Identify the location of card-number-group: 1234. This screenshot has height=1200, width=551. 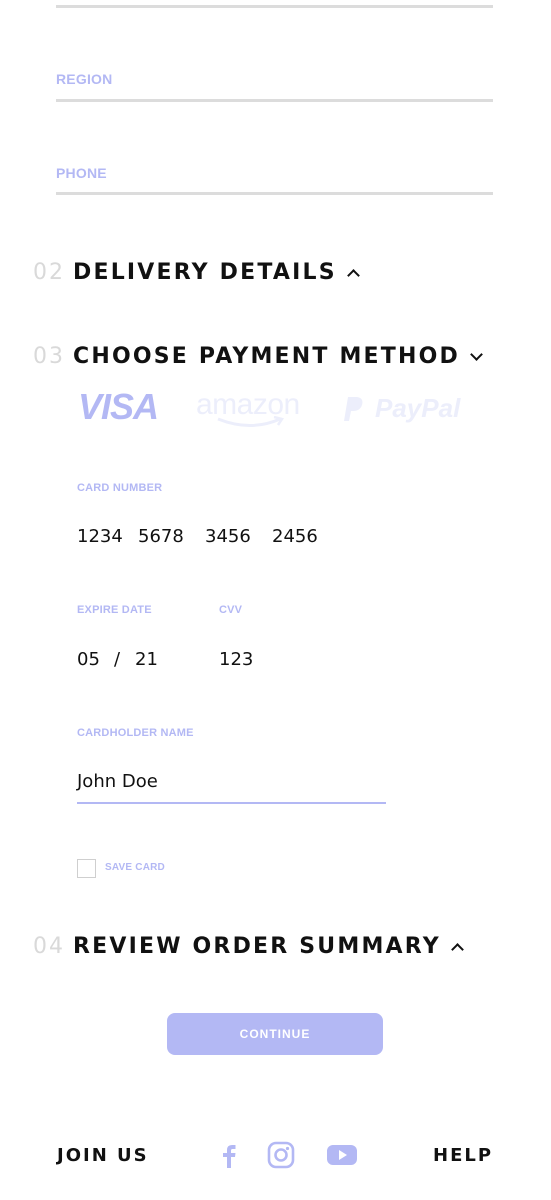
(100, 536).